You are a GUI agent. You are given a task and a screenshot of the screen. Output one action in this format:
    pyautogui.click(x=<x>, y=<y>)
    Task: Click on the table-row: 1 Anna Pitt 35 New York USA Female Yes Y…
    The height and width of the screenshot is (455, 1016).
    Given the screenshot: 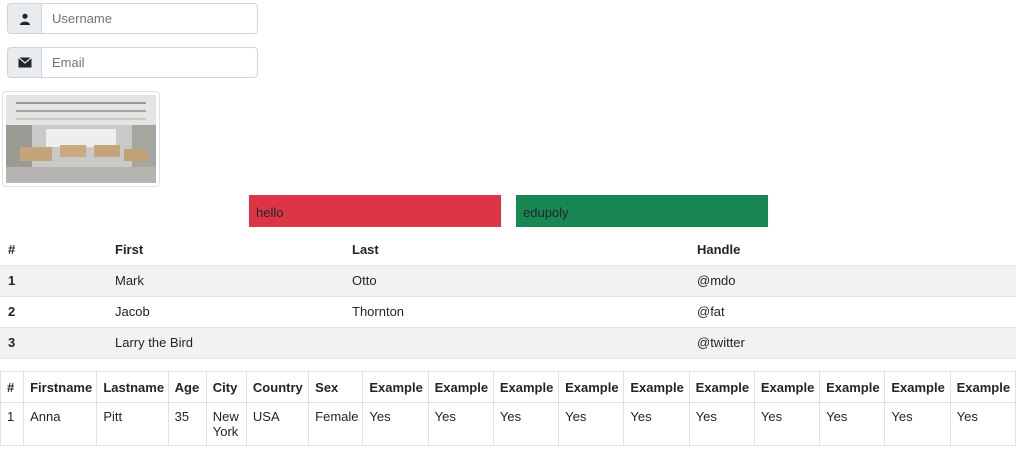 What is the action you would take?
    pyautogui.click(x=508, y=424)
    